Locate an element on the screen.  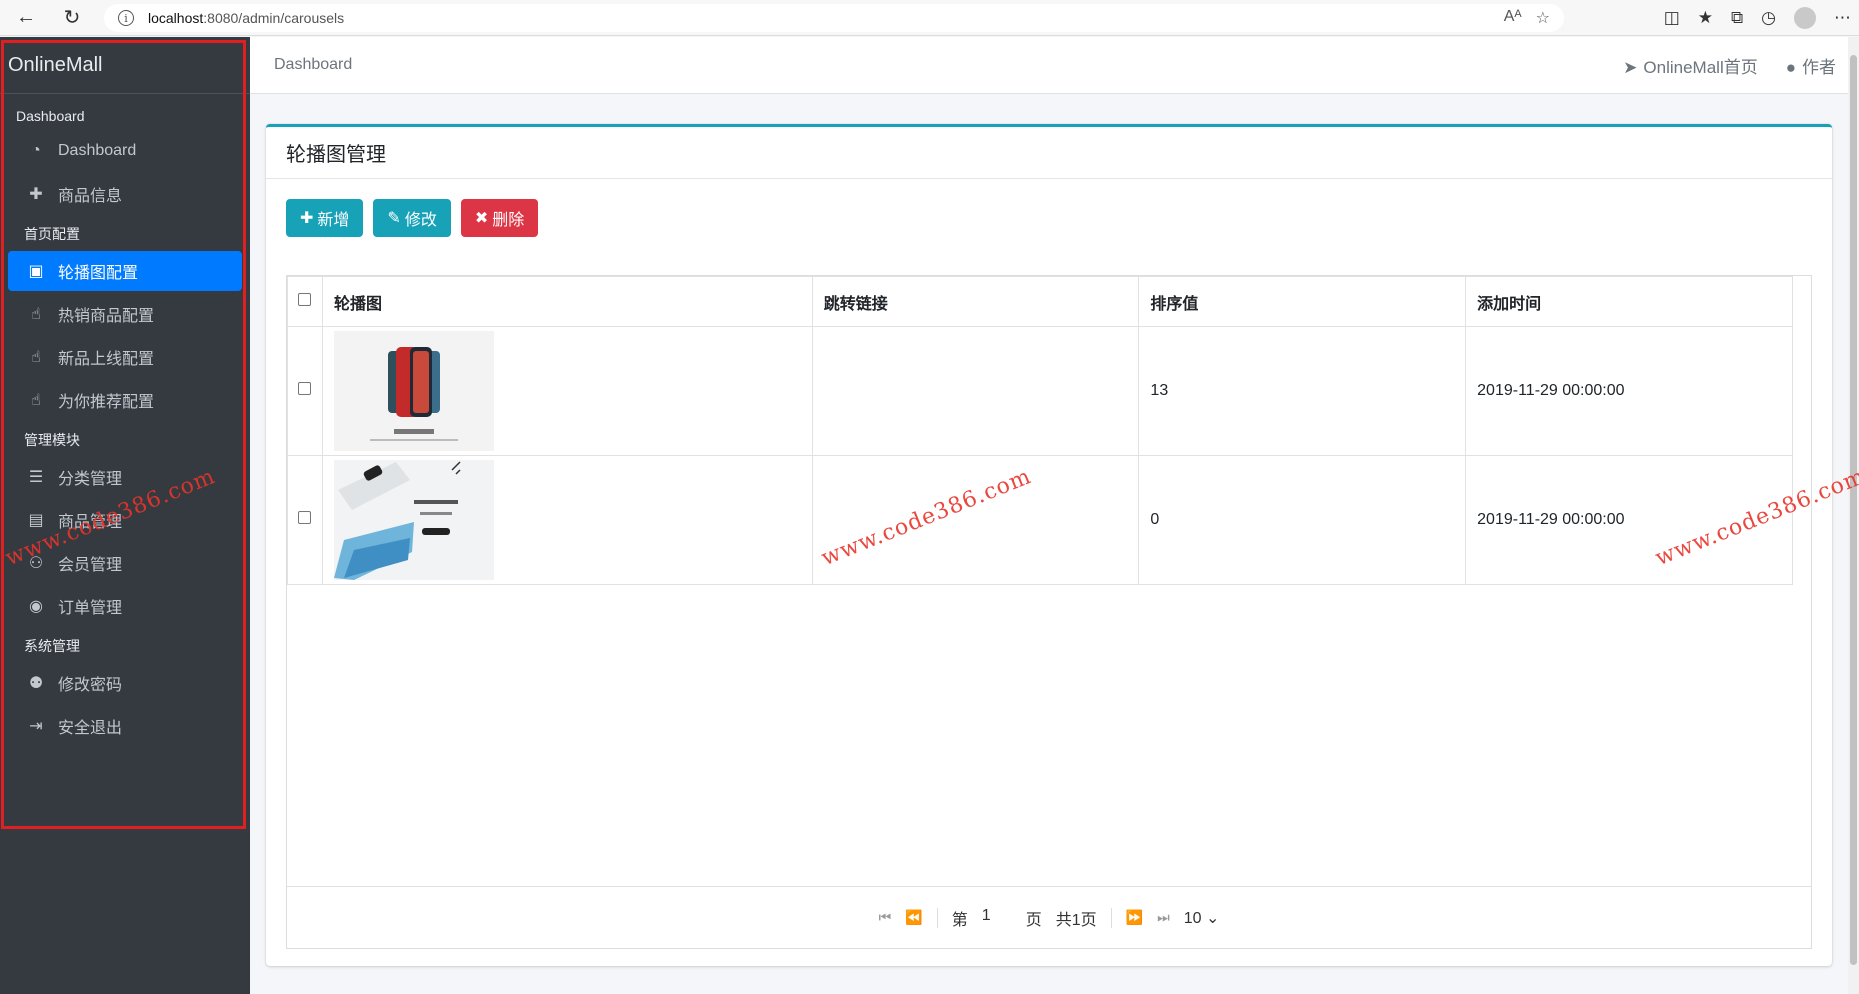
chevron-down-icon: ⌄ is located at coordinates (1212, 918).